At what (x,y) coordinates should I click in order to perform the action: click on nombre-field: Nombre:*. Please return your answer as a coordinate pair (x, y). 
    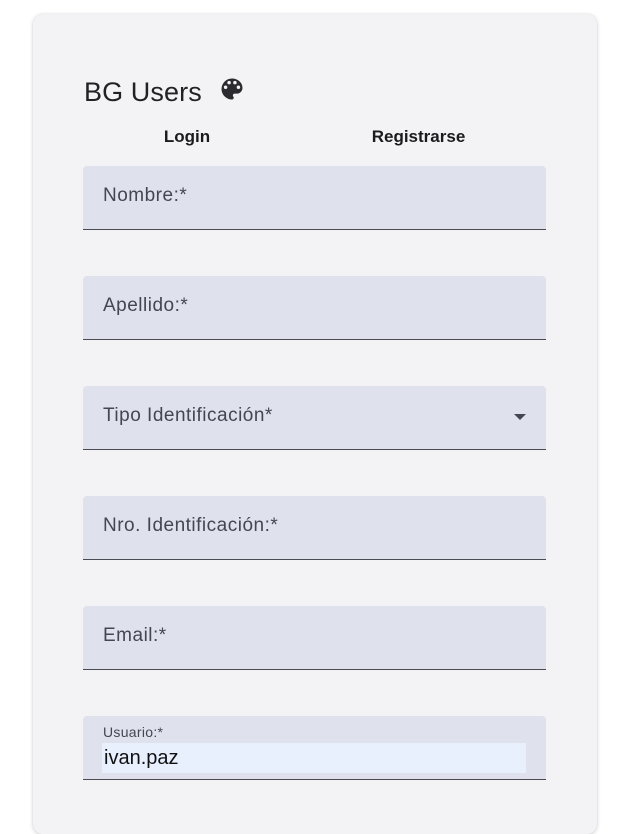
    Looking at the image, I should click on (314, 198).